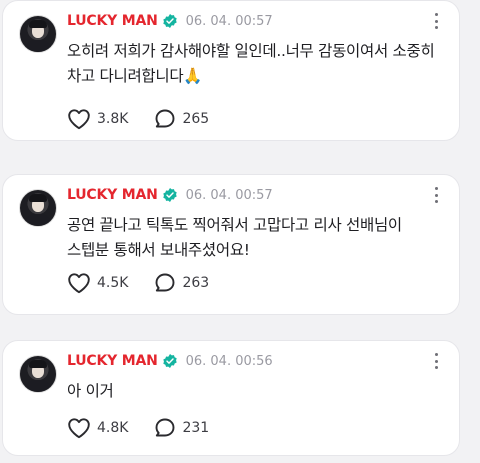 The height and width of the screenshot is (463, 480). I want to click on comment-button: 231, so click(181, 428).